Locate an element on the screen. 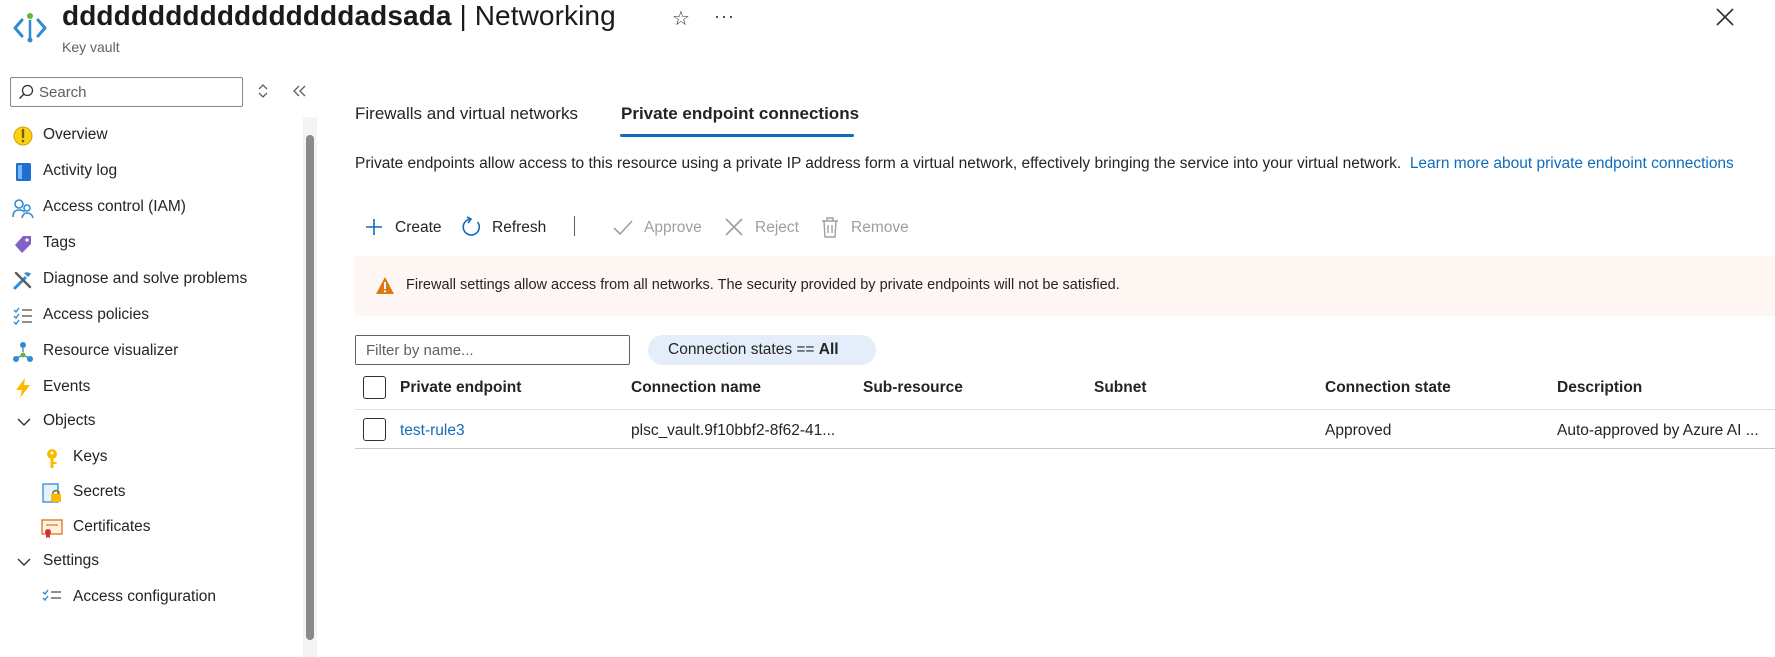 The image size is (1775, 657). remove-button: Remove is located at coordinates (869, 227).